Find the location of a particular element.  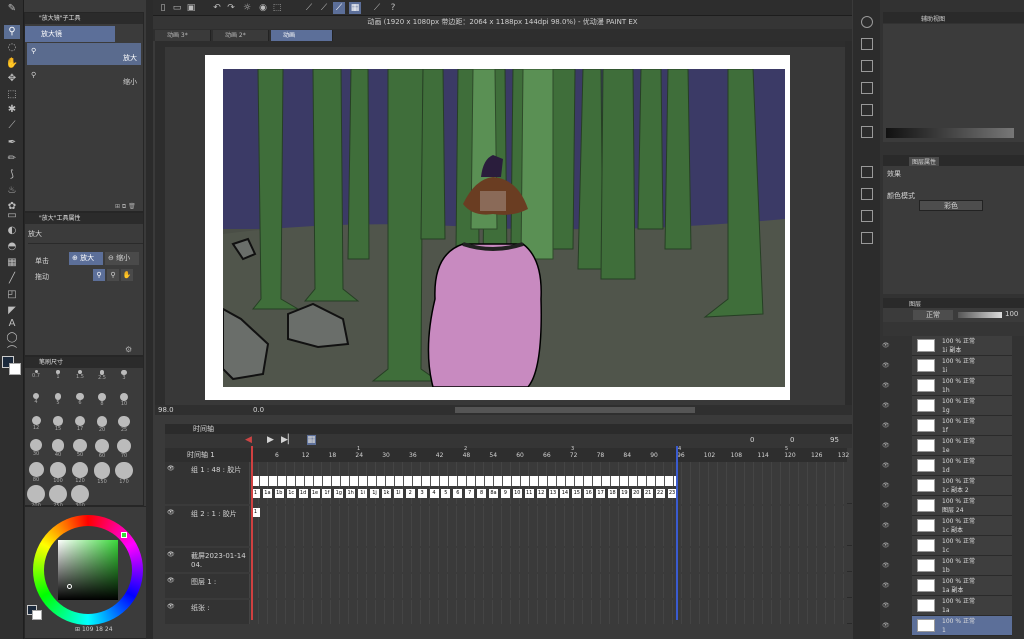

frame-cell: 1k is located at coordinates (386, 493).